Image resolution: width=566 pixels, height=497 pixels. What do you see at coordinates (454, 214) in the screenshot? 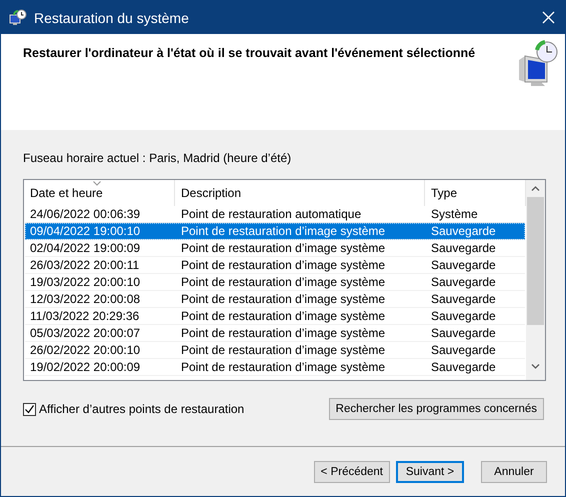
I see `table-cell-text: Système` at bounding box center [454, 214].